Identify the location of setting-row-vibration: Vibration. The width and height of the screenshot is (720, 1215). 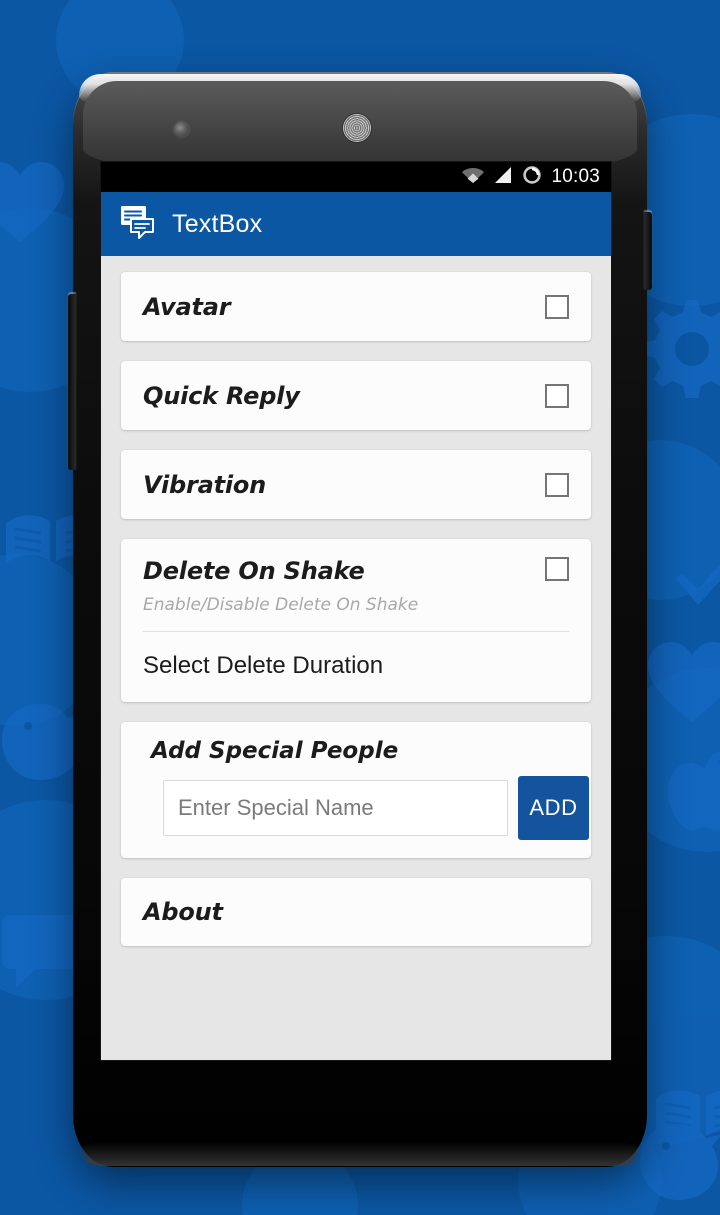
(356, 484).